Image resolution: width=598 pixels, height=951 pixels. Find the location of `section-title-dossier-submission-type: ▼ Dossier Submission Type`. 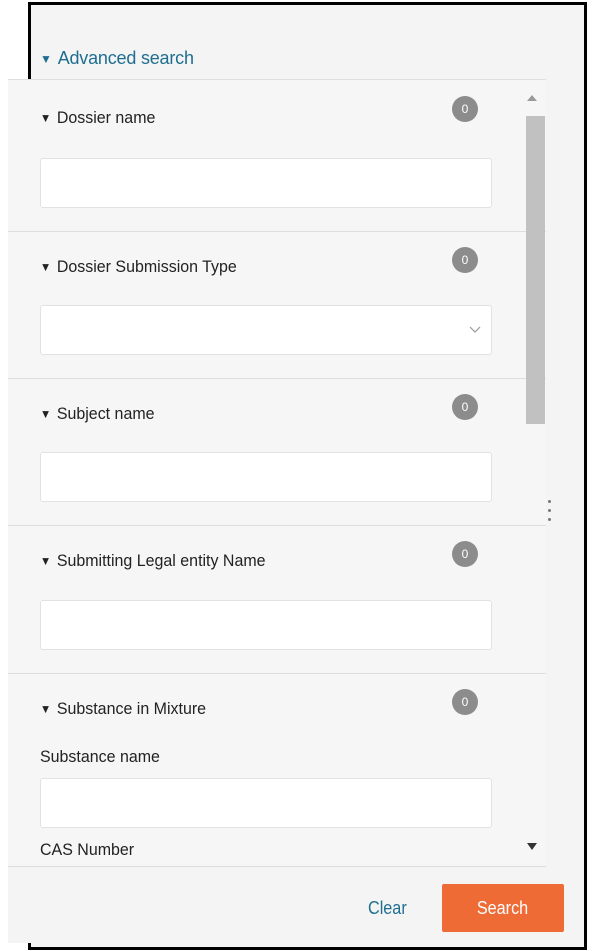

section-title-dossier-submission-type: ▼ Dossier Submission Type is located at coordinates (138, 267).